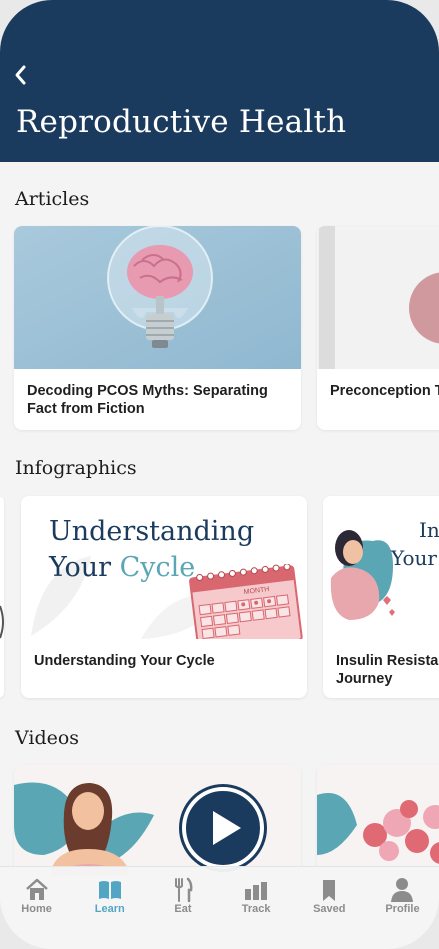 This screenshot has height=949, width=439. I want to click on tab-track: Track, so click(256, 908).